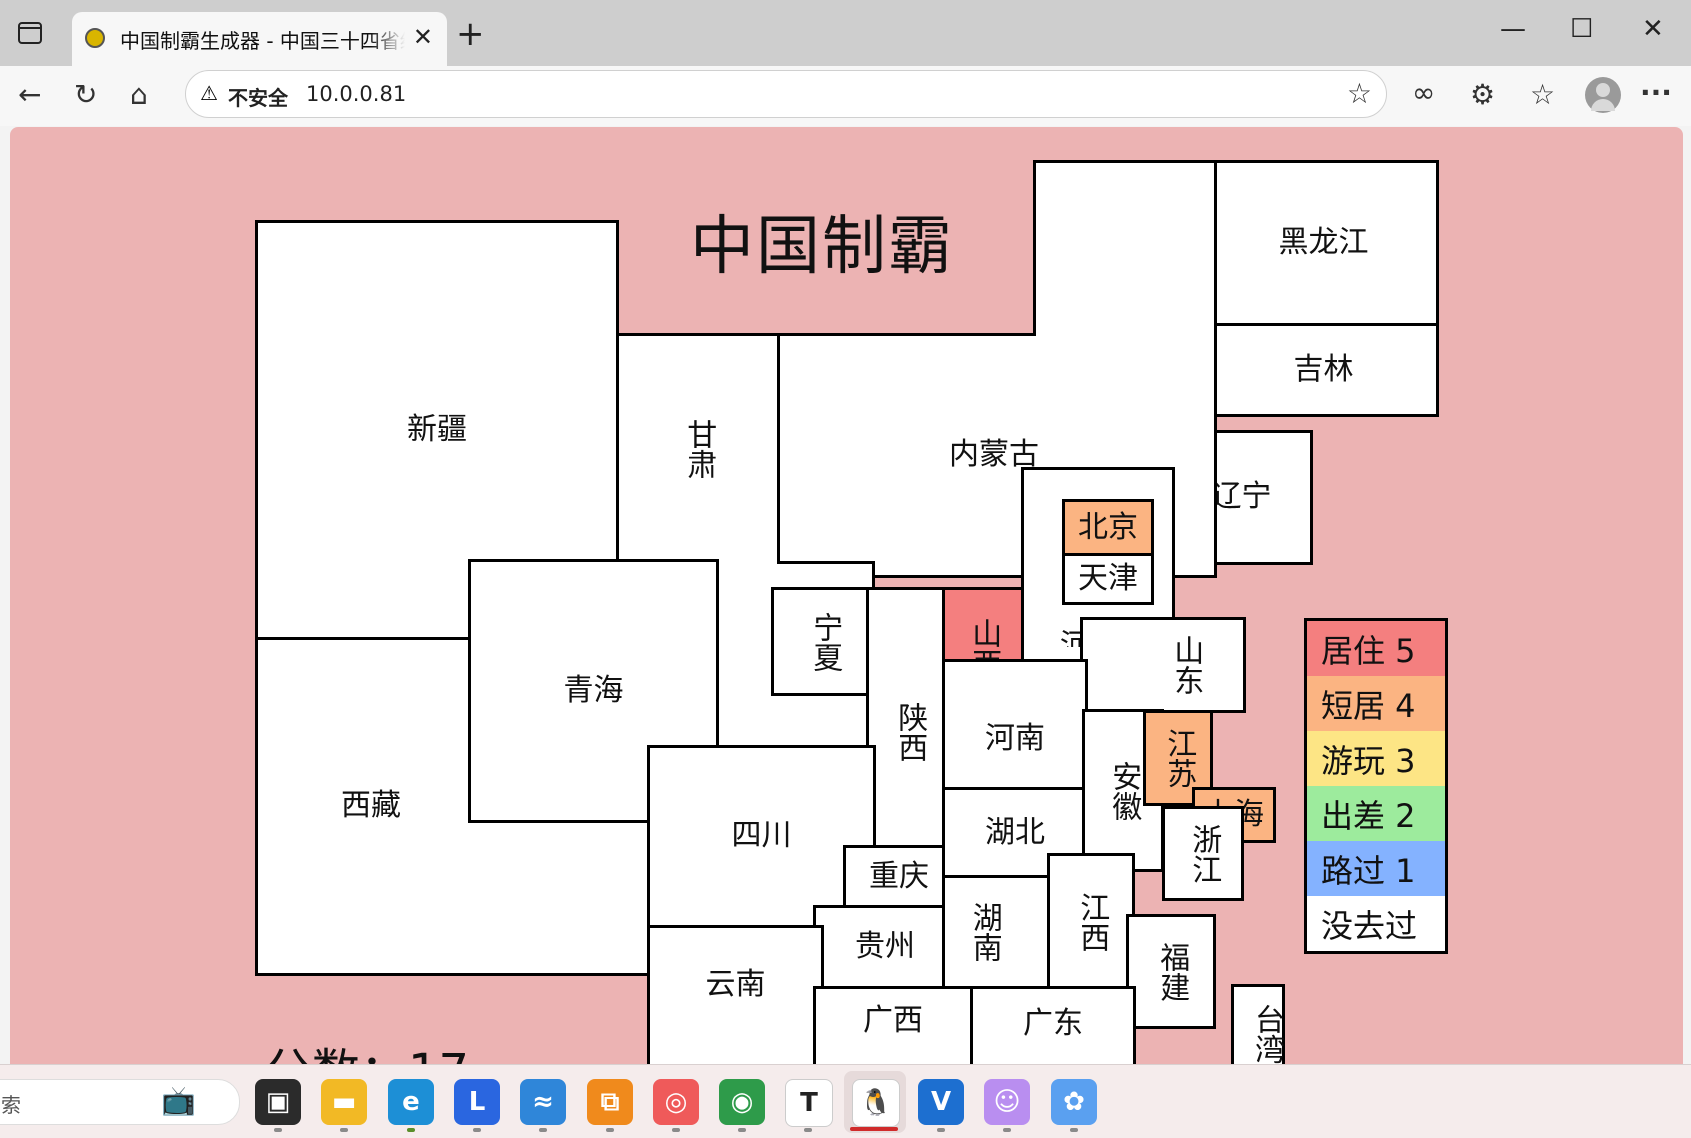  I want to click on province-label: 广东, so click(1053, 1023).